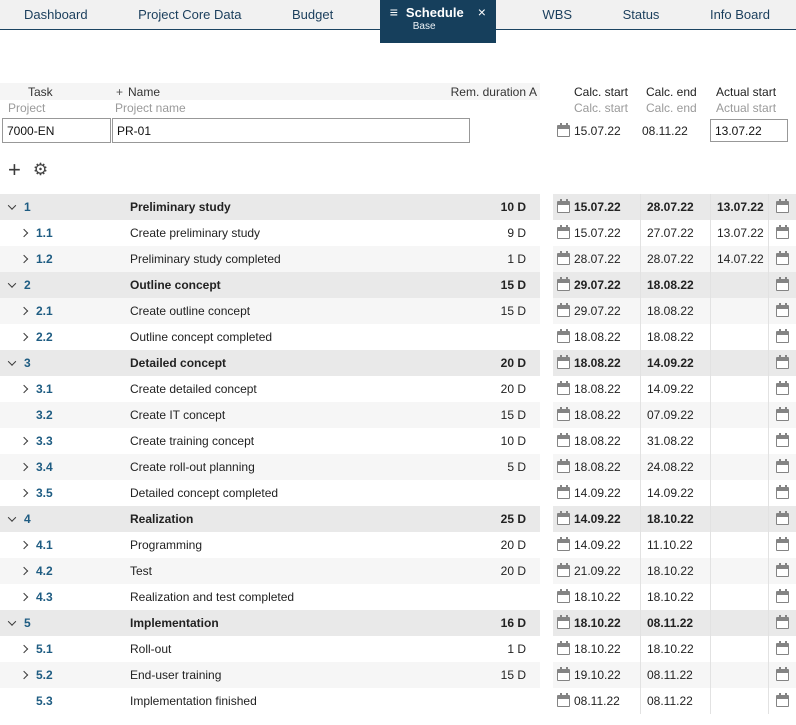  What do you see at coordinates (189, 15) in the screenshot?
I see `tab-project-core-data: Project Core Data` at bounding box center [189, 15].